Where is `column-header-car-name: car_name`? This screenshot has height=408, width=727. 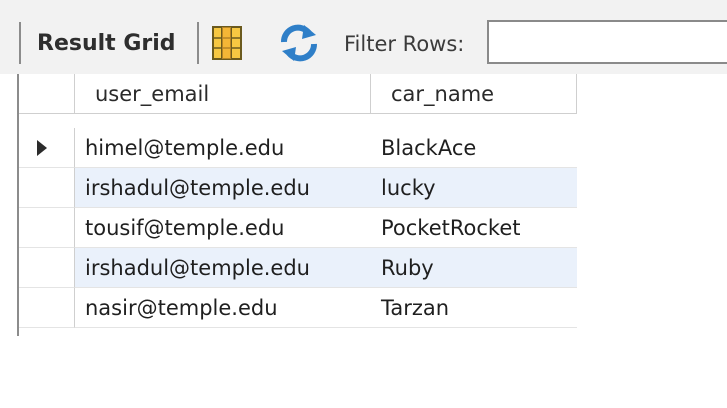
column-header-car-name: car_name is located at coordinates (474, 94).